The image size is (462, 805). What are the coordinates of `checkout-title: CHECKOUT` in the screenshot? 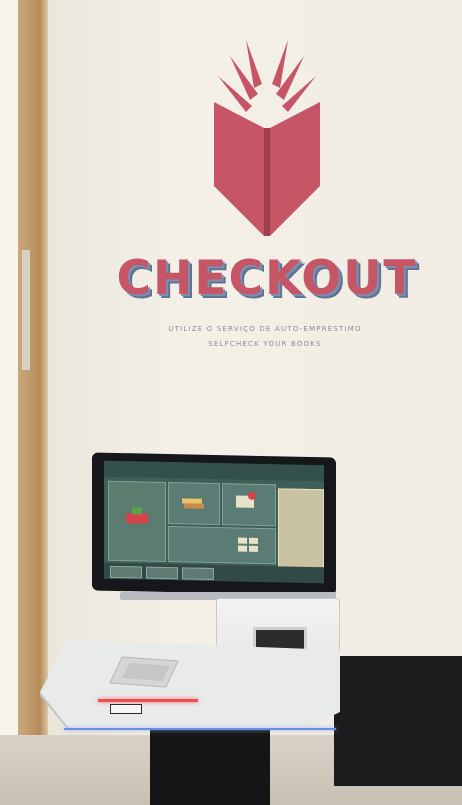 It's located at (267, 278).